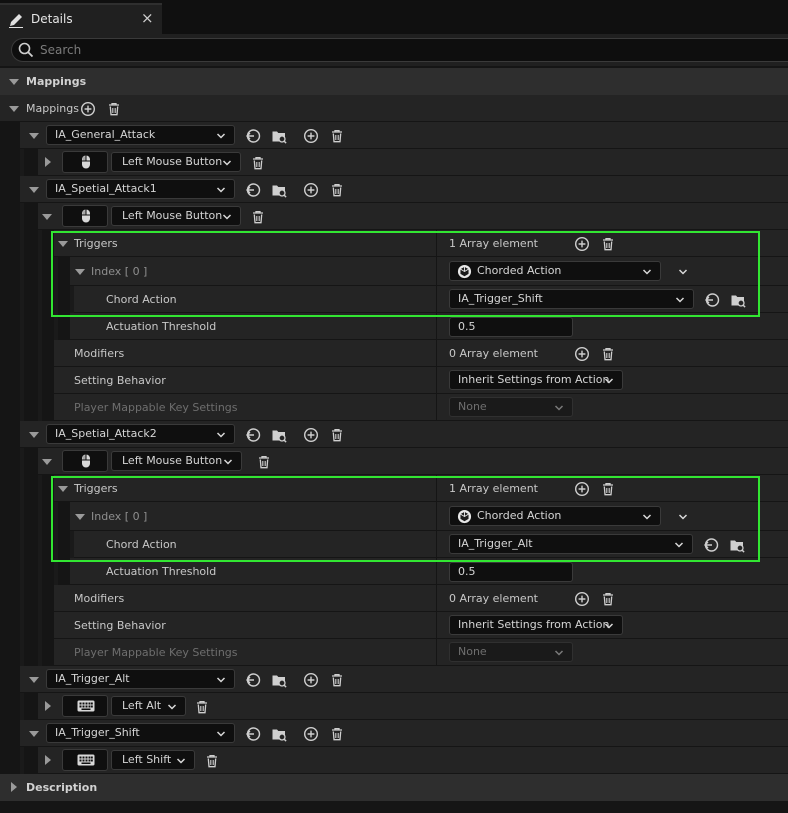 Image resolution: width=788 pixels, height=813 pixels. I want to click on threshold-label: Actuation Threshold, so click(161, 571).